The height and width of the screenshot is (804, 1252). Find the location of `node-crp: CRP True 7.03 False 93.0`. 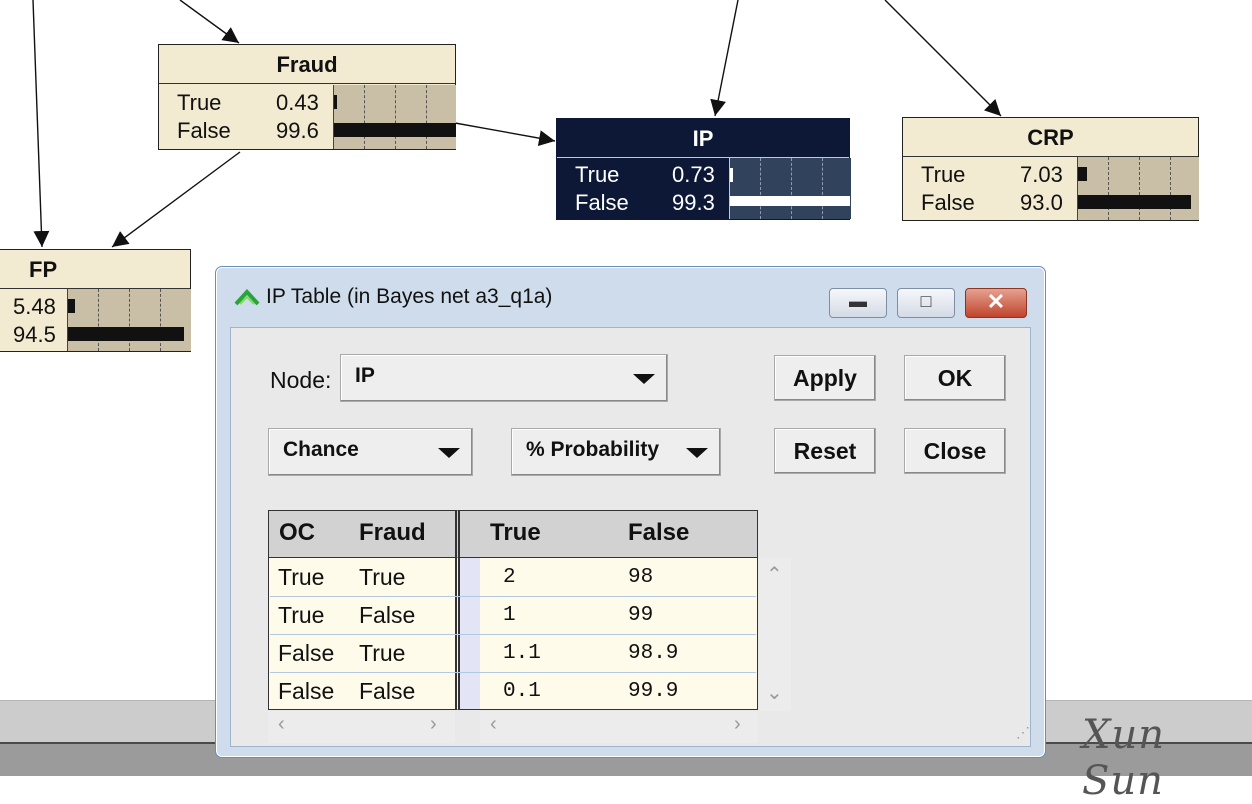

node-crp: CRP True 7.03 False 93.0 is located at coordinates (1050, 169).